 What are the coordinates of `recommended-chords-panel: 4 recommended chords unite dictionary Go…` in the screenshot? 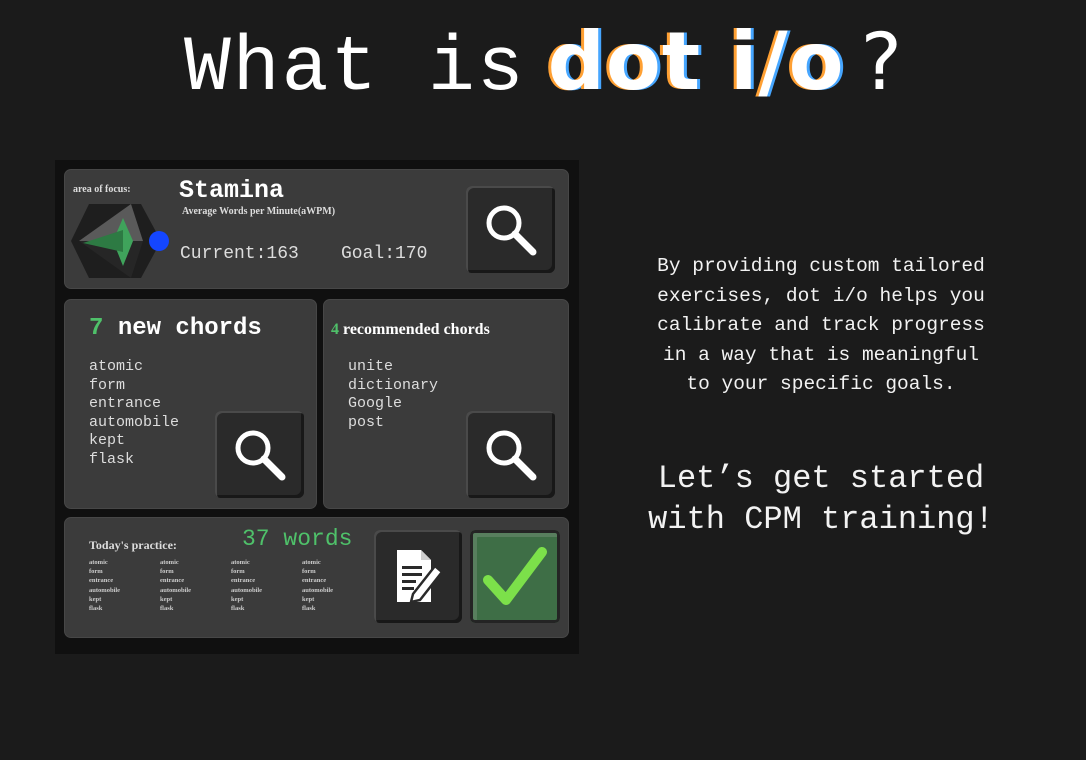 It's located at (446, 404).